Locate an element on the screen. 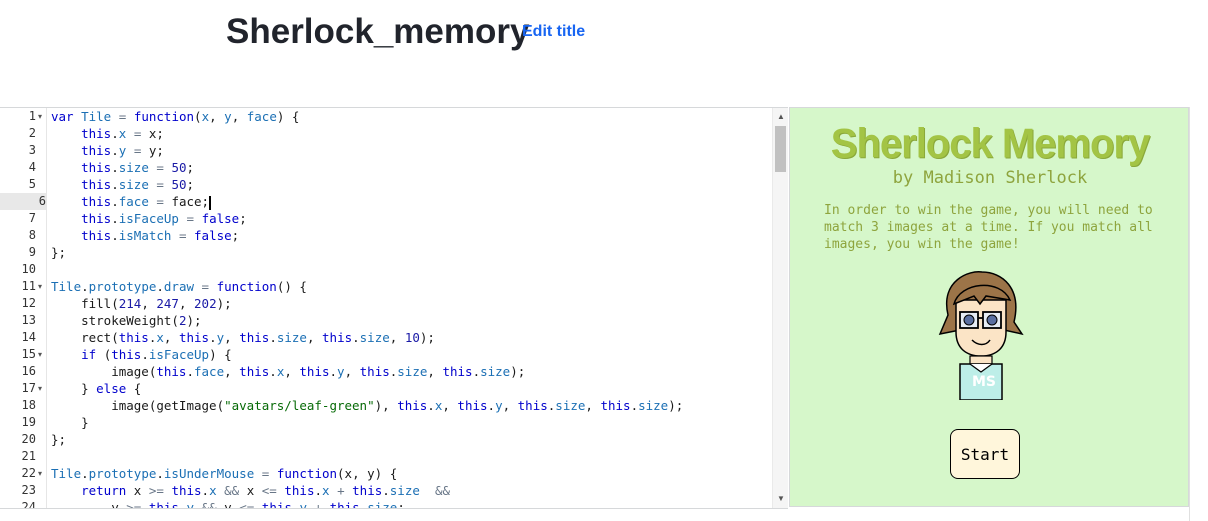 The height and width of the screenshot is (521, 1208). code-line: this.y = y; is located at coordinates (107, 150).